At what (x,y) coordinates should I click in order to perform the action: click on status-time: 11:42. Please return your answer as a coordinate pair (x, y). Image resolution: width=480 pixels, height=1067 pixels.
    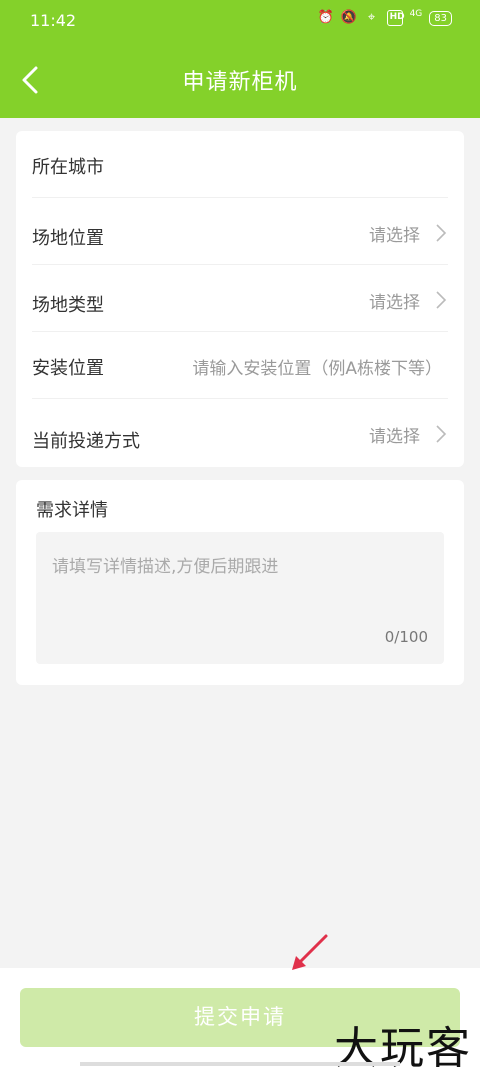
    Looking at the image, I should click on (53, 20).